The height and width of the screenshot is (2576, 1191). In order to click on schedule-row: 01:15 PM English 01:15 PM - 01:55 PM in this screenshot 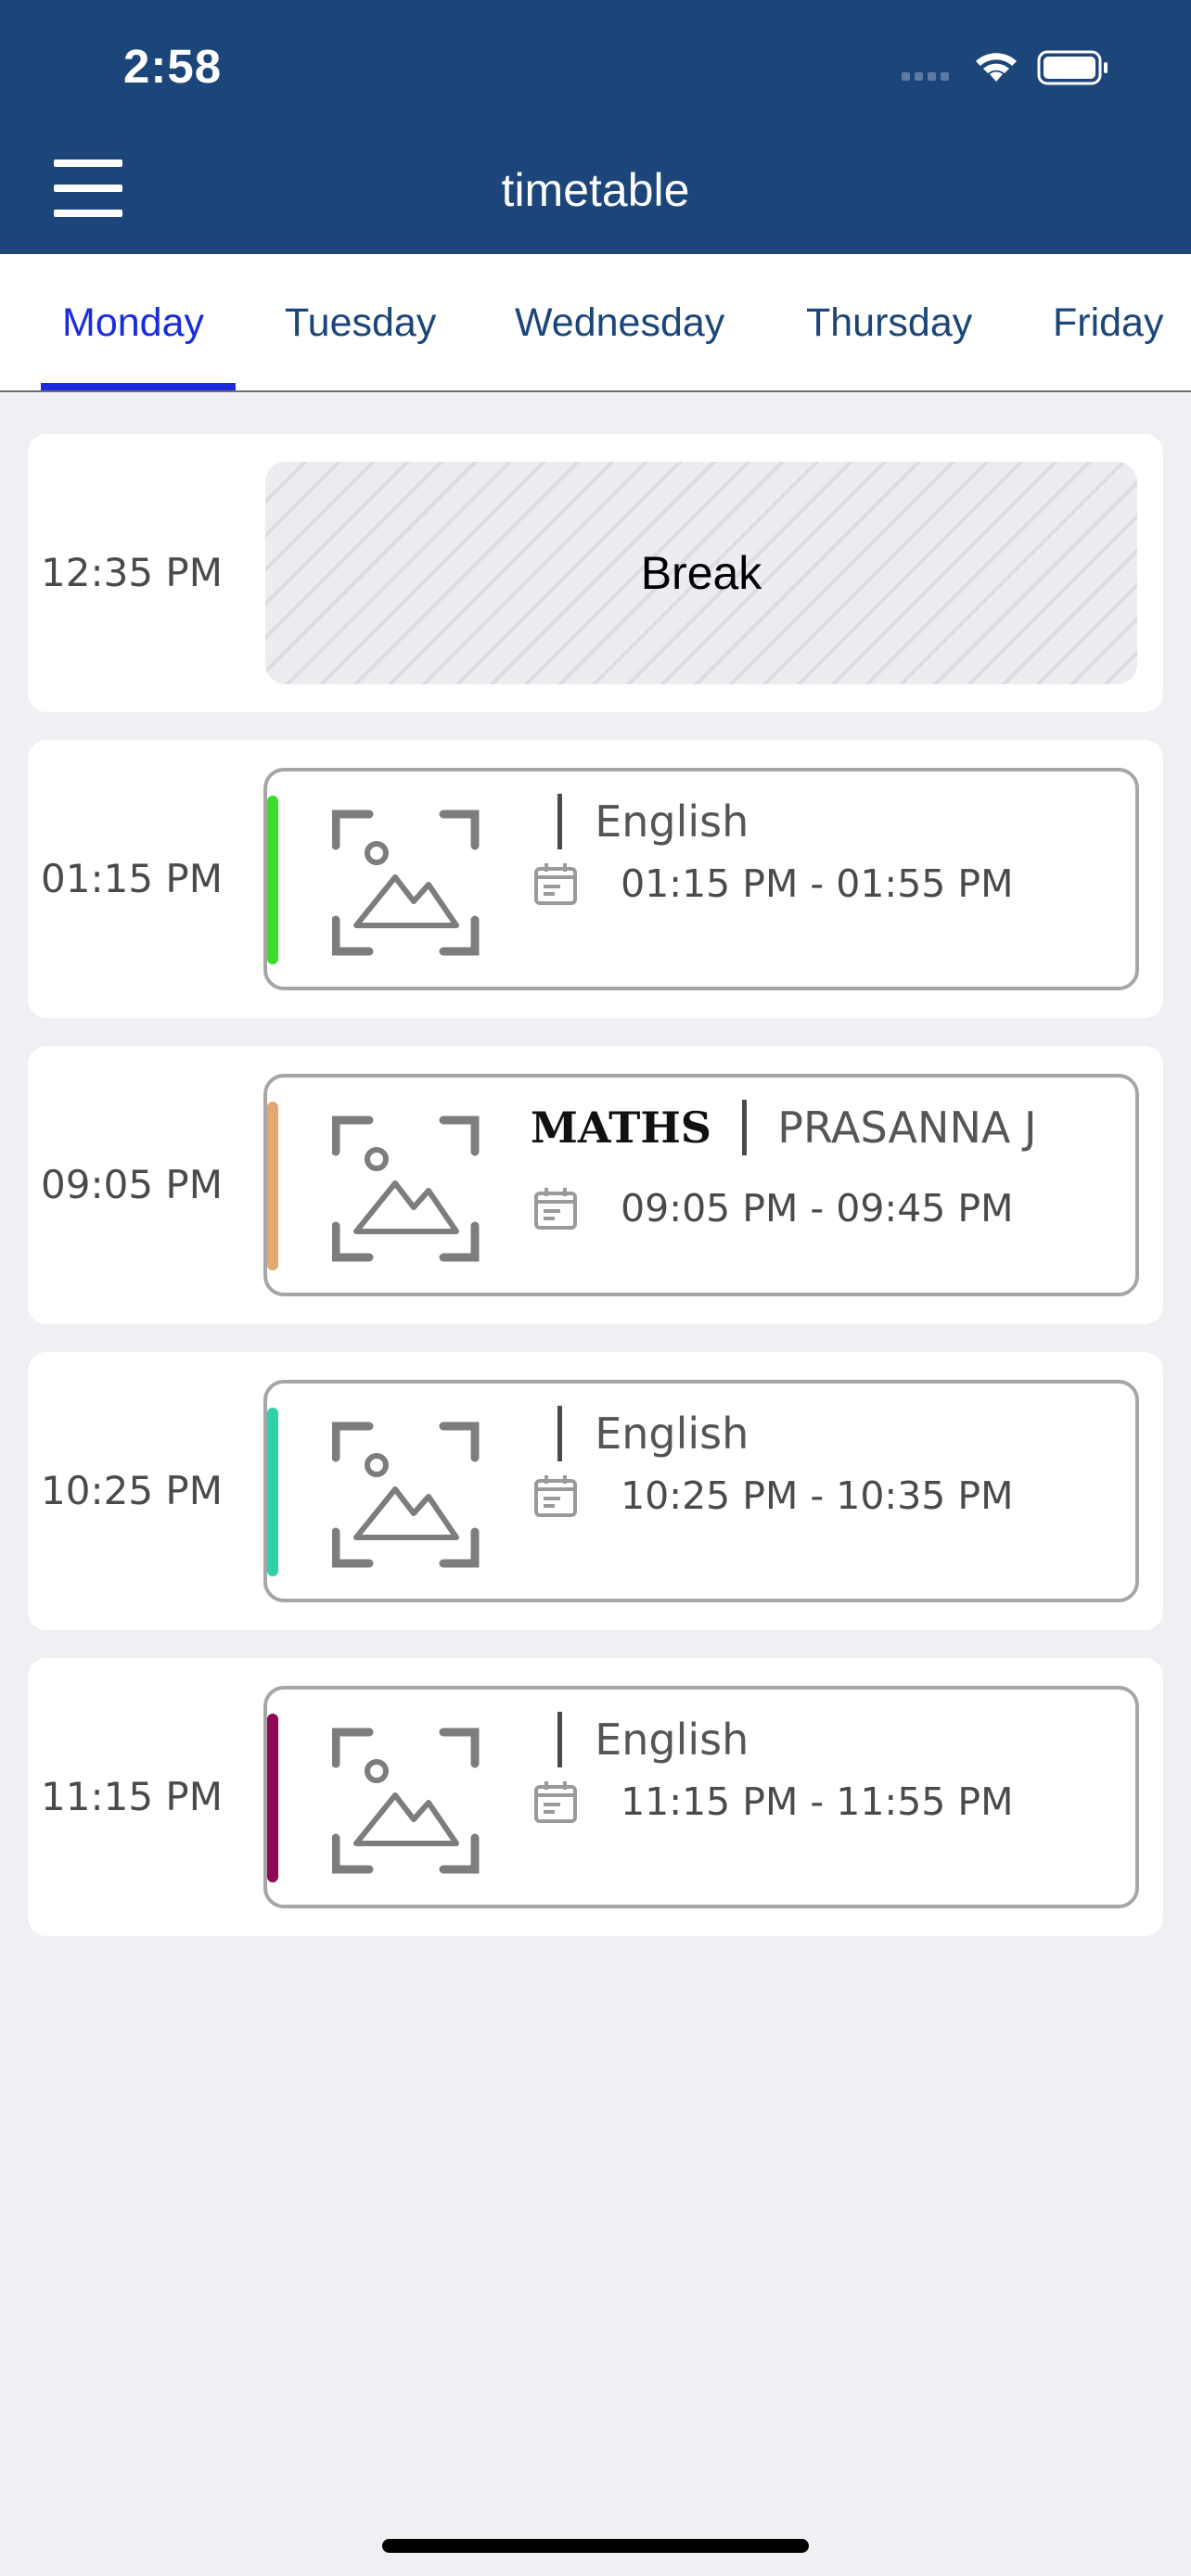, I will do `click(595, 879)`.